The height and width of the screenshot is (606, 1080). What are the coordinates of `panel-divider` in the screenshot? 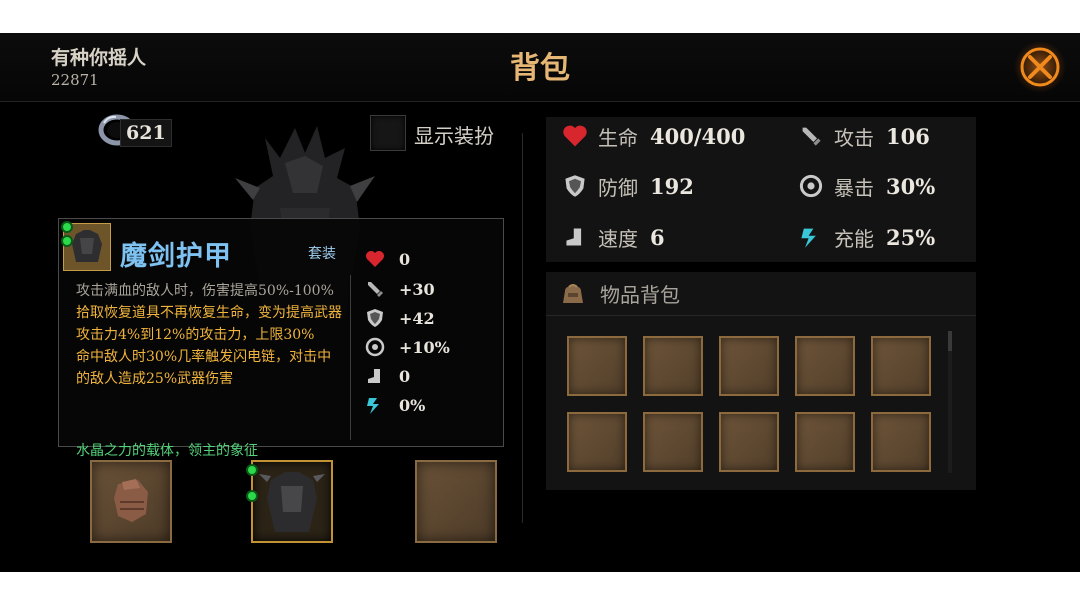 It's located at (522, 328).